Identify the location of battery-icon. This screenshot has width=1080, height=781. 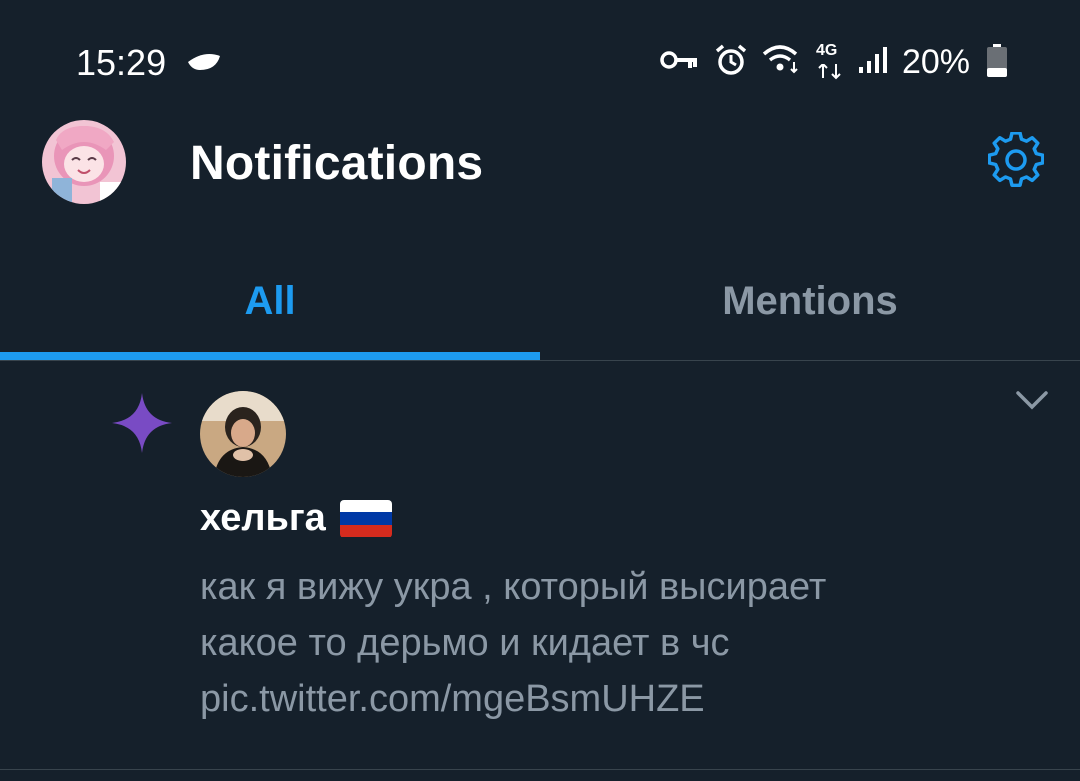
(997, 63).